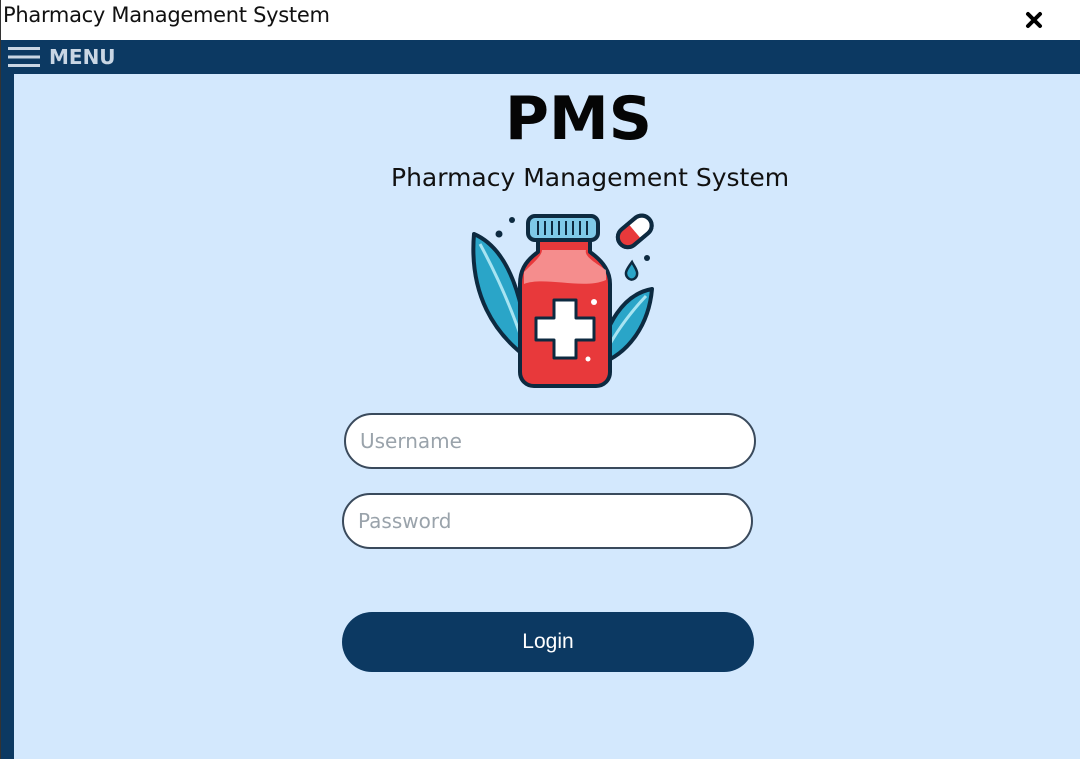 This screenshot has height=759, width=1080. Describe the element at coordinates (540, 20) in the screenshot. I see `title-bar: Pharmacy Management System` at that location.